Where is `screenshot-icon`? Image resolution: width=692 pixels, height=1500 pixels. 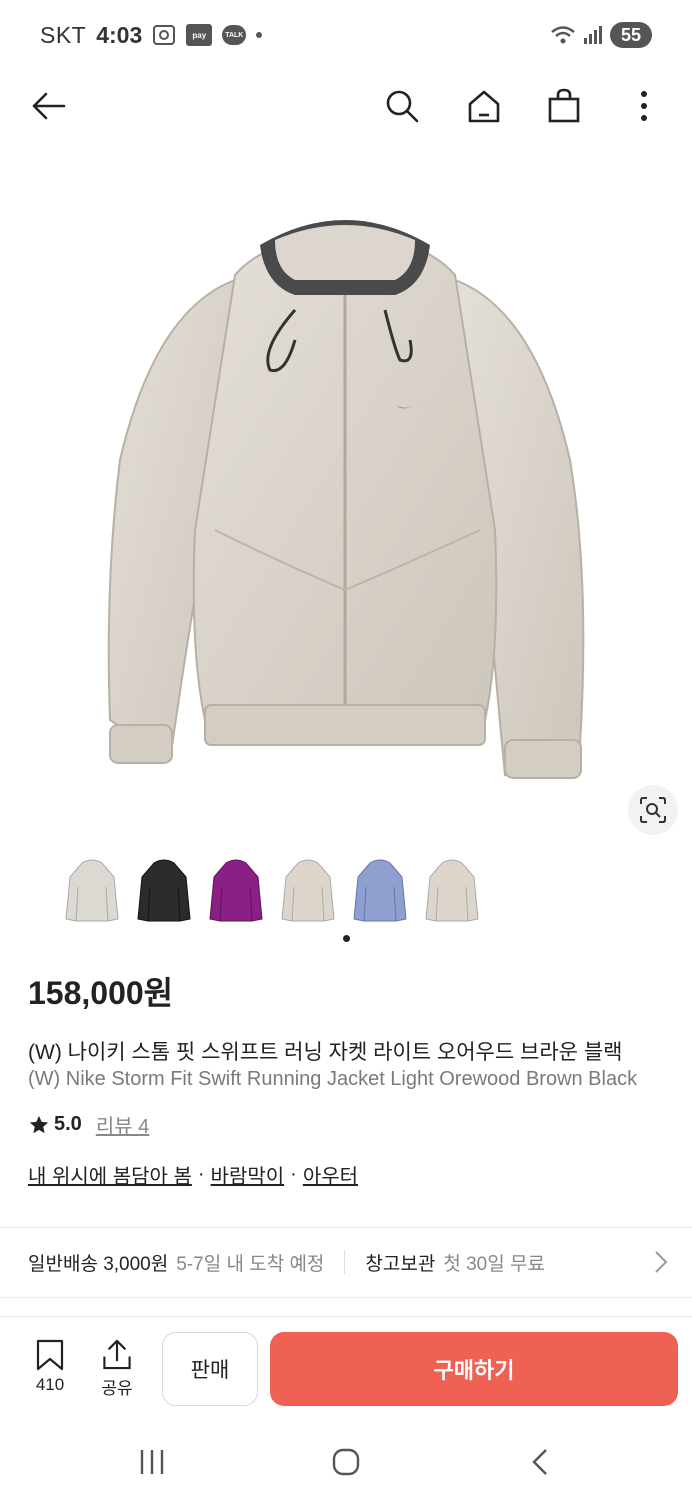
screenshot-icon is located at coordinates (164, 35).